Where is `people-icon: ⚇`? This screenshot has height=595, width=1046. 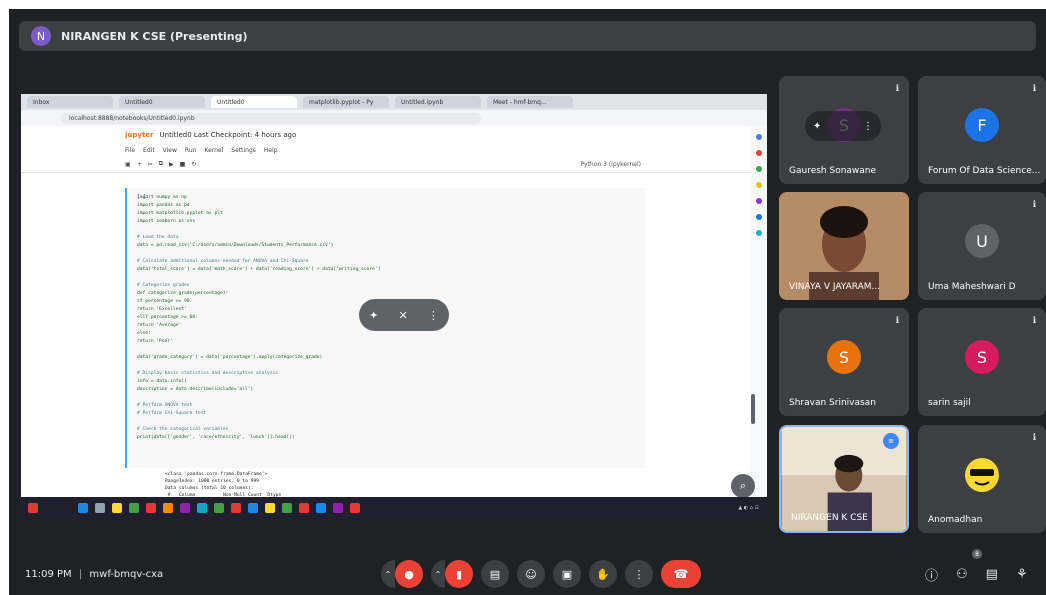
people-icon: ⚇ is located at coordinates (962, 574).